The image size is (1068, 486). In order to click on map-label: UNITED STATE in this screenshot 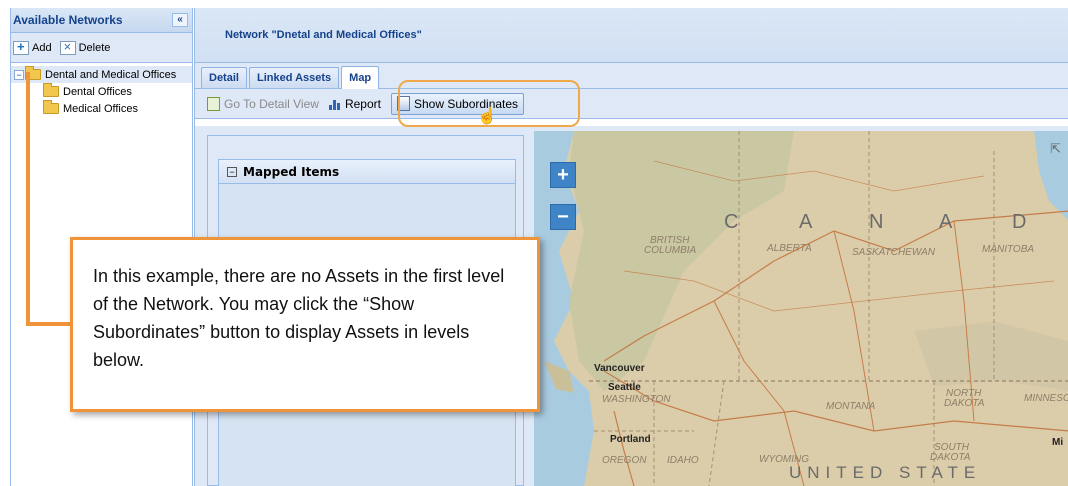, I will do `click(885, 472)`.